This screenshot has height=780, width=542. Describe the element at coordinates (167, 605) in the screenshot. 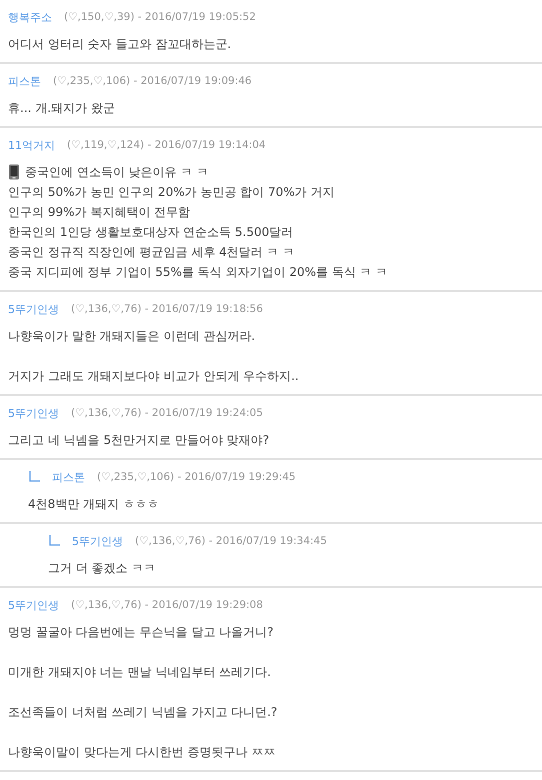

I see `comment-meta: (♡,136,♡,76) - 2016/07/19 19:29:08` at that location.